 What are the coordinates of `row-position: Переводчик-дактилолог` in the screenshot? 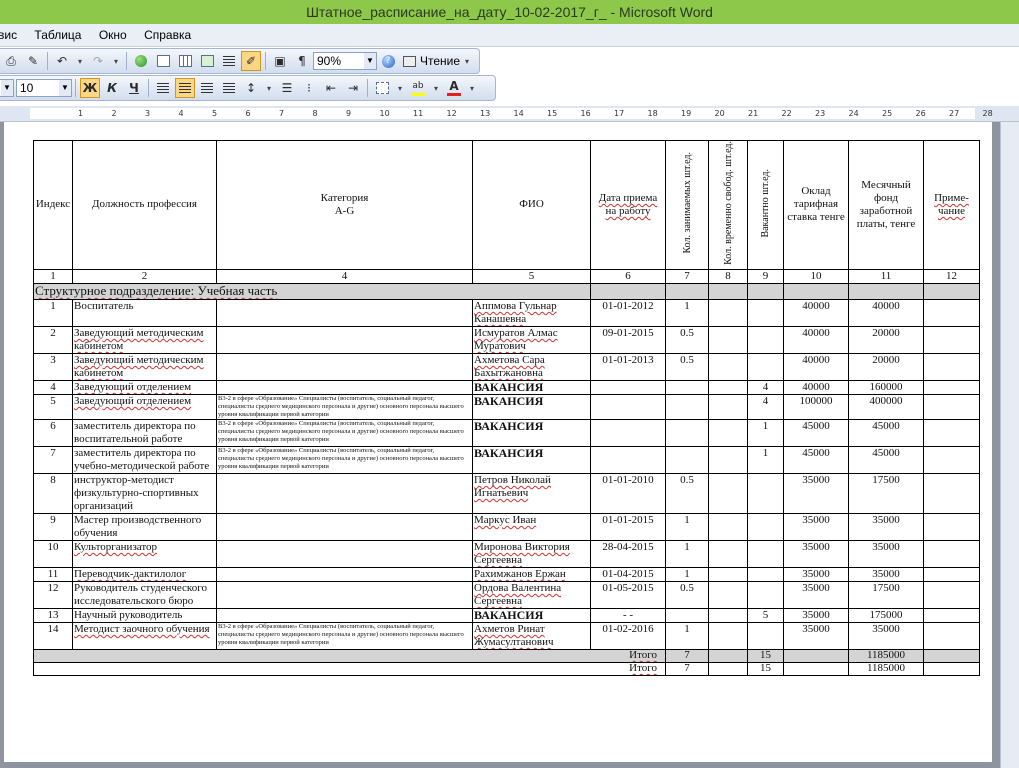 It's located at (144, 574).